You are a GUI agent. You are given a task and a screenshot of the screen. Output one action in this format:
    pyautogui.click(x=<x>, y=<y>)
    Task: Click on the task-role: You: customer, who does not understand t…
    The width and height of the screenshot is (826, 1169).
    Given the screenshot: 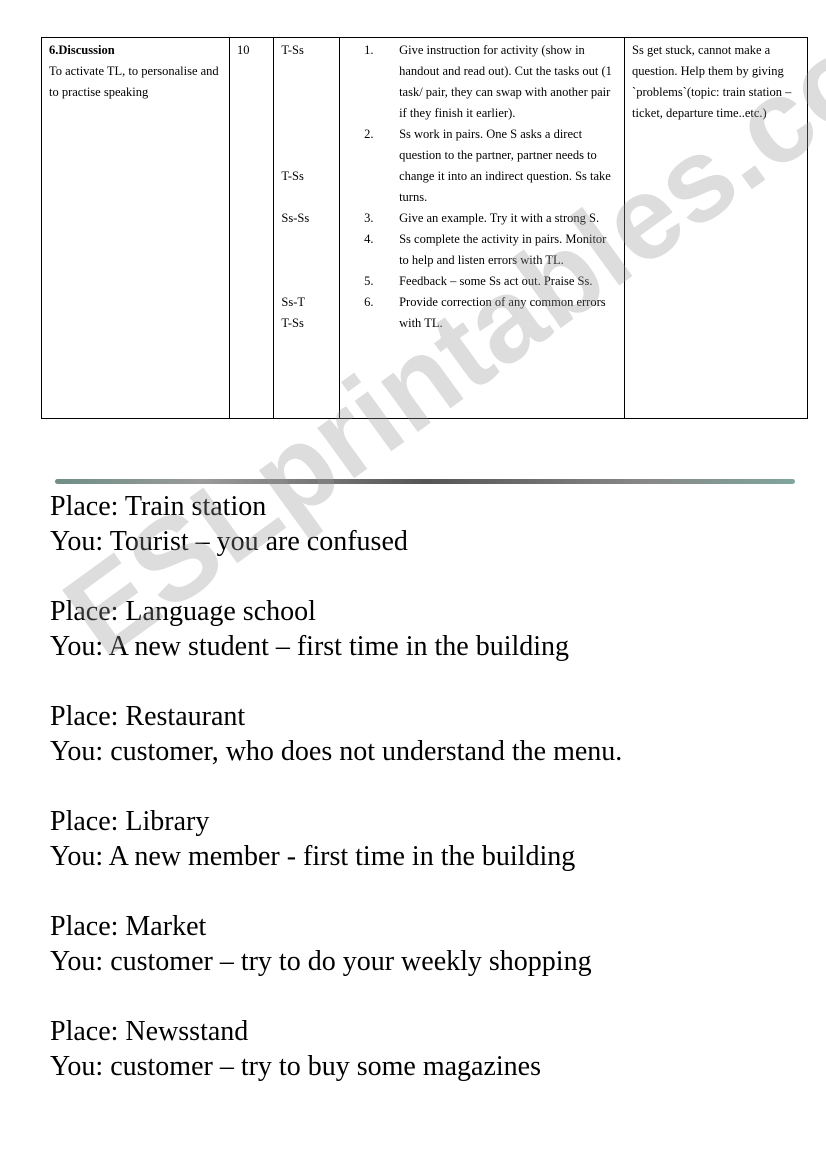 What is the action you would take?
    pyautogui.click(x=336, y=751)
    